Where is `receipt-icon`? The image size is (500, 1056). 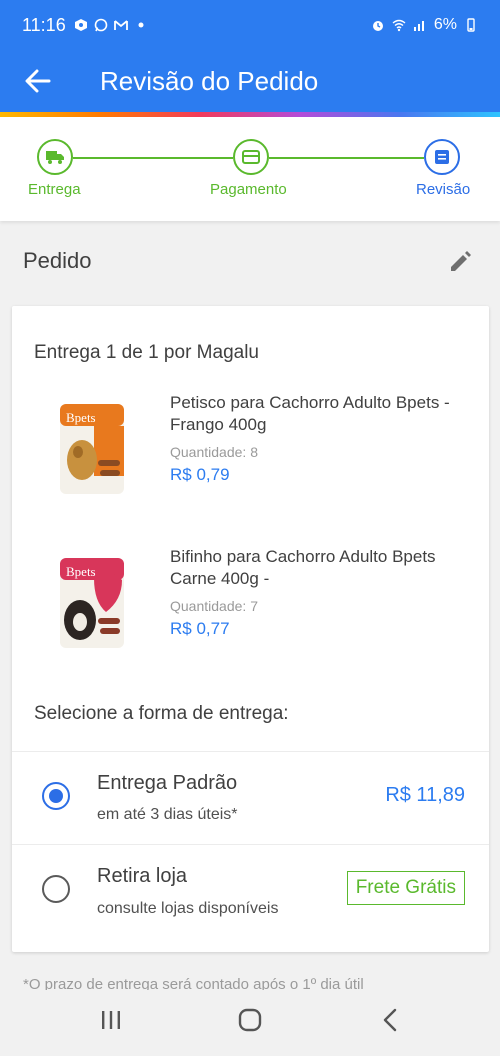
receipt-icon is located at coordinates (442, 157).